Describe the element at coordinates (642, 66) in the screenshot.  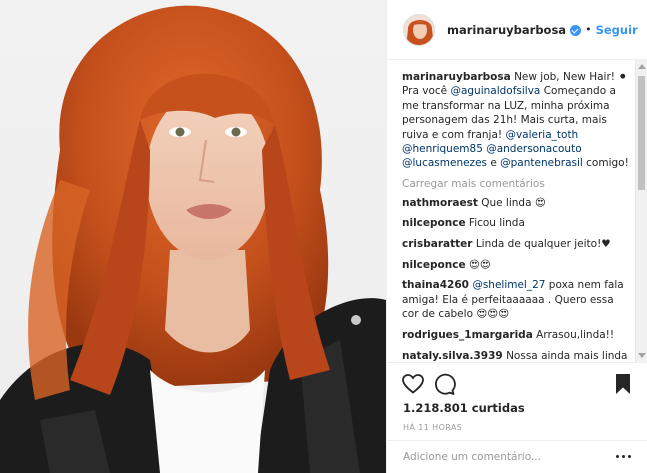
I see `scroll-up-arrow-icon` at that location.